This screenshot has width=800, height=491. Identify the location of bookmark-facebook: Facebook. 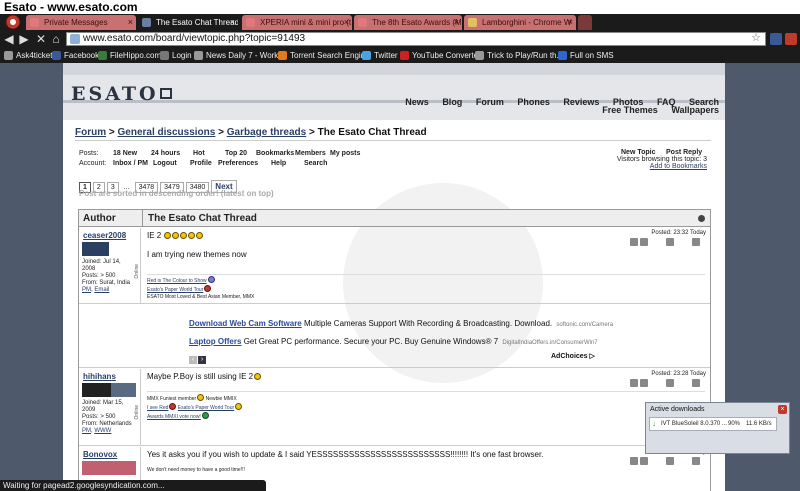
(75, 55).